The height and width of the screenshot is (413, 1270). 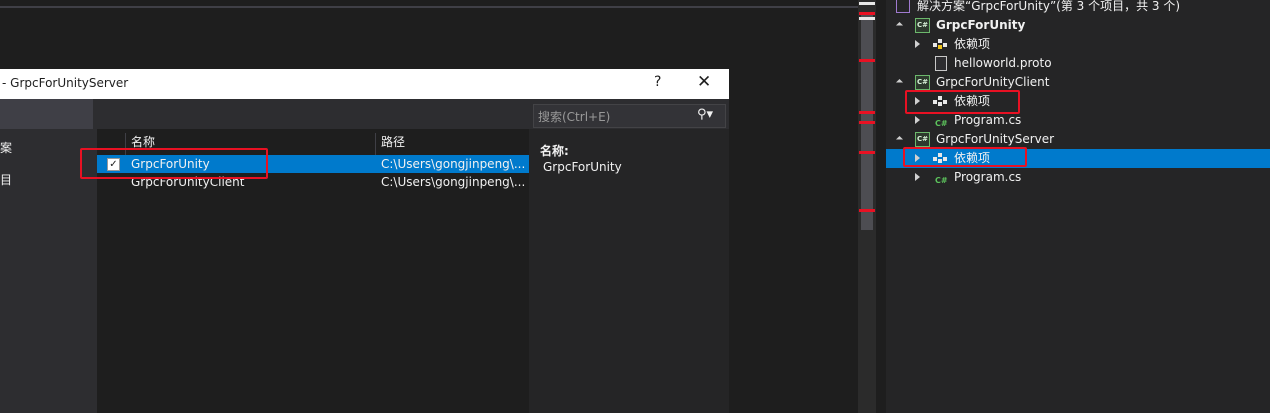 I want to click on help-button: ?, so click(x=657, y=82).